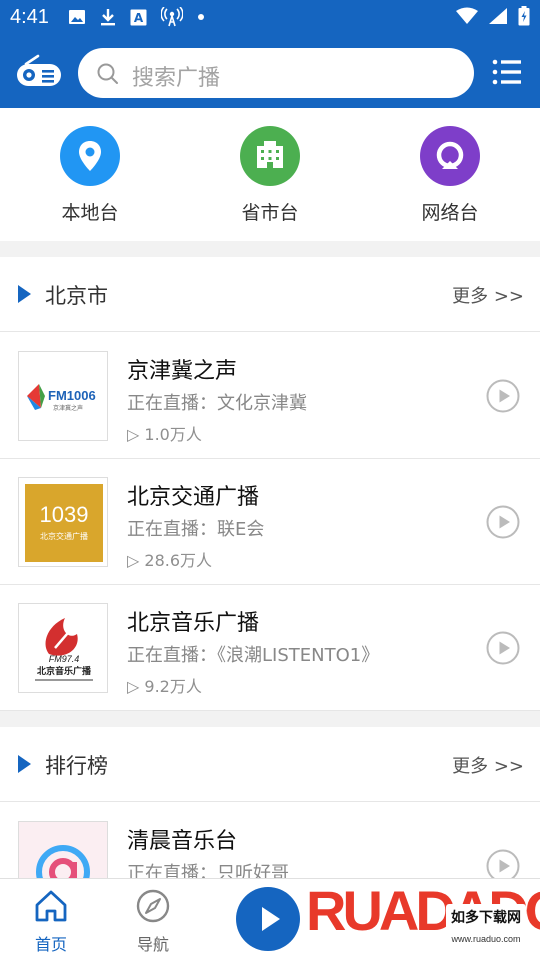  I want to click on radio-logo-icon, so click(39, 72).